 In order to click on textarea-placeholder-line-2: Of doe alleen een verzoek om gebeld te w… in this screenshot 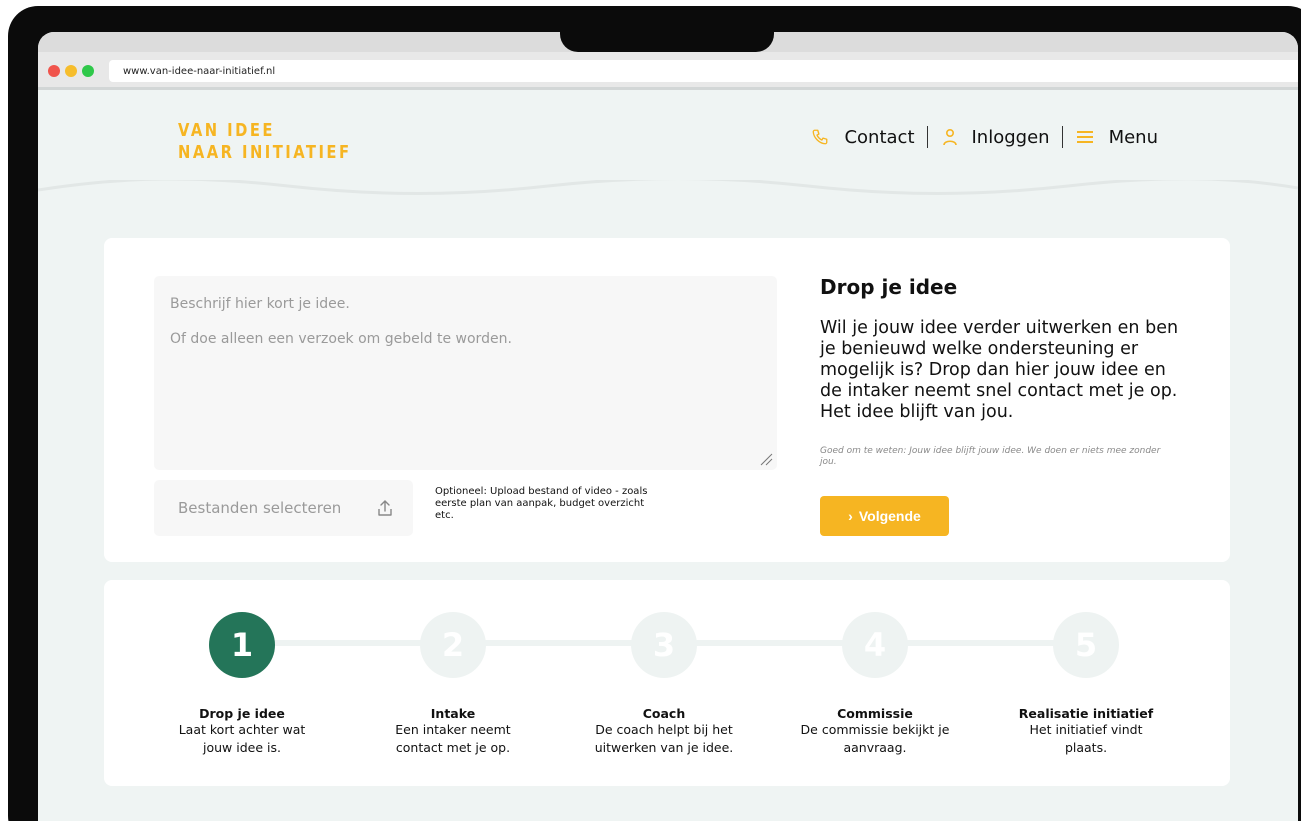, I will do `click(341, 339)`.